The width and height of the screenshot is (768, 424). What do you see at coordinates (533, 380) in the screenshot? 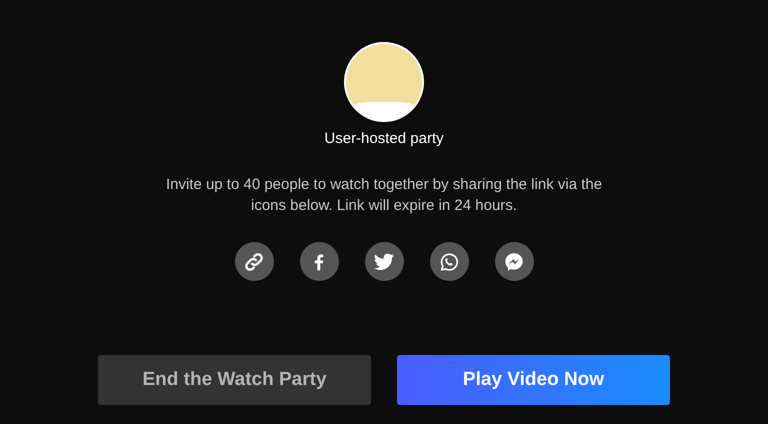
I see `play-video-button: Play Video Now` at bounding box center [533, 380].